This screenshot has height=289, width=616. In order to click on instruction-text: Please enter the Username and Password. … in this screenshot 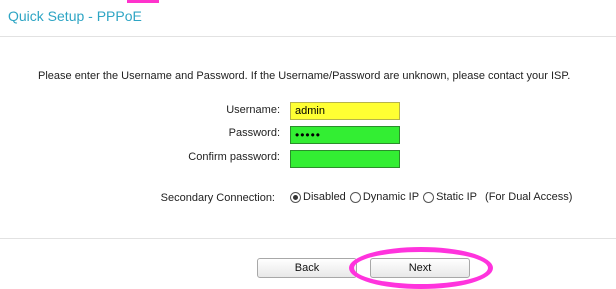, I will do `click(304, 76)`.